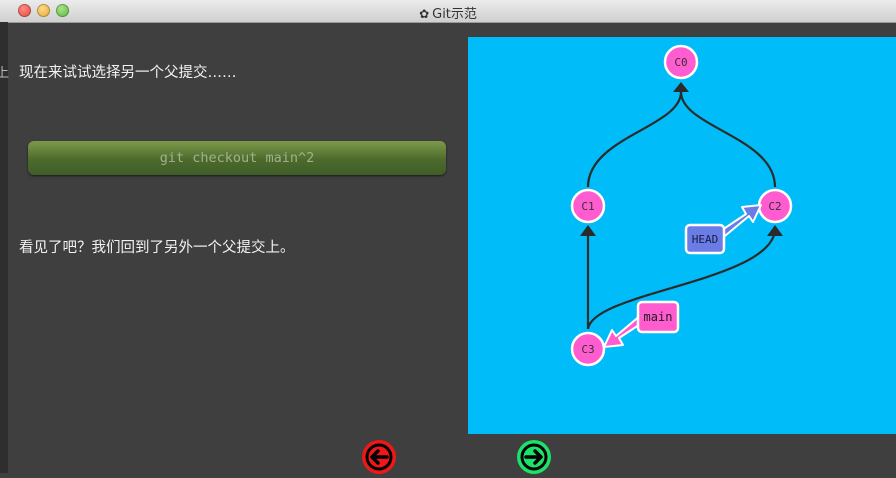 Image resolution: width=896 pixels, height=478 pixels. Describe the element at coordinates (723, 229) in the screenshot. I see `branch-head: HEAD` at that location.